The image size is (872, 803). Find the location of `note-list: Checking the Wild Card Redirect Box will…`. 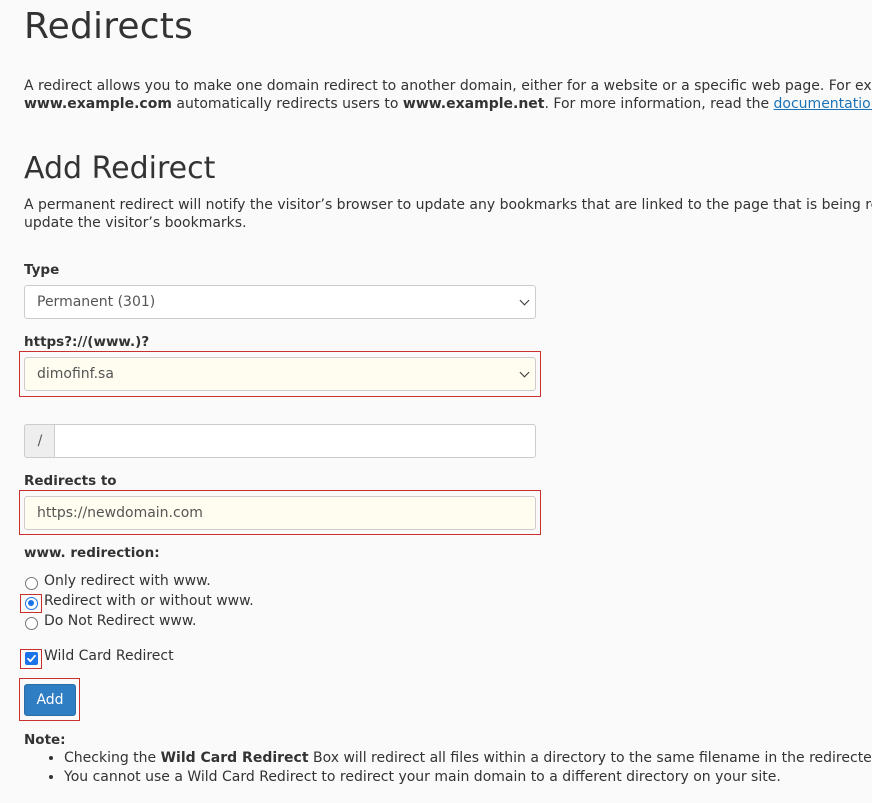

note-list: Checking the Wild Card Redirect Box will… is located at coordinates (458, 768).